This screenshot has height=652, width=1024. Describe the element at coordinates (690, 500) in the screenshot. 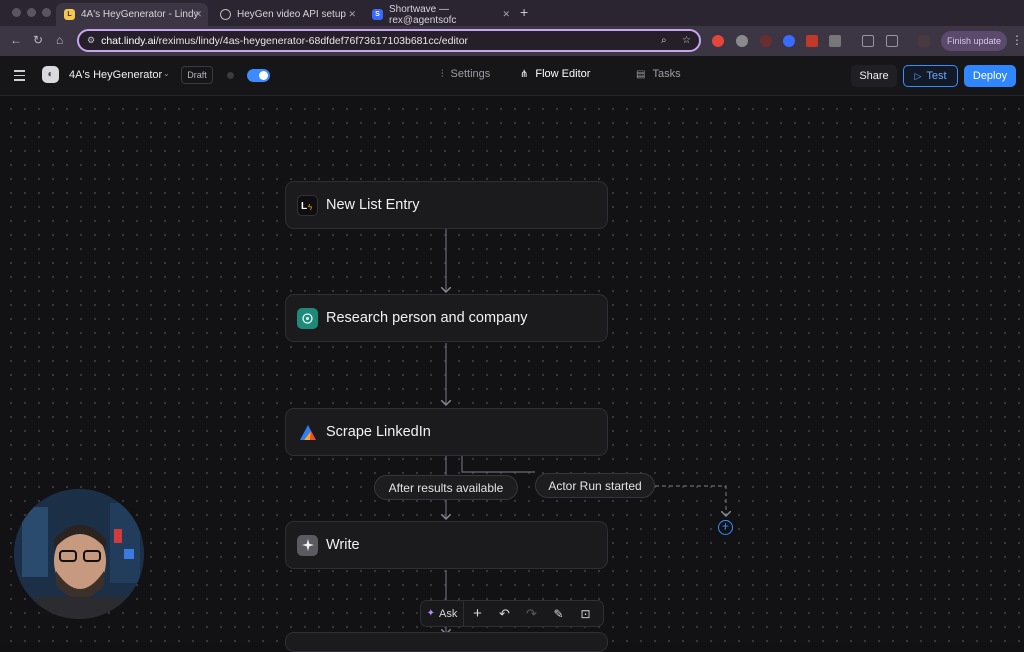

I see `connector-branch-dashed` at that location.